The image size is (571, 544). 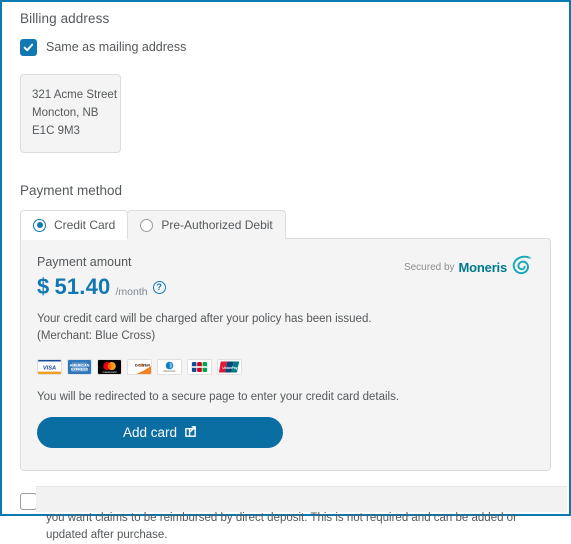 I want to click on svg-text: DinersClub, so click(x=170, y=371).